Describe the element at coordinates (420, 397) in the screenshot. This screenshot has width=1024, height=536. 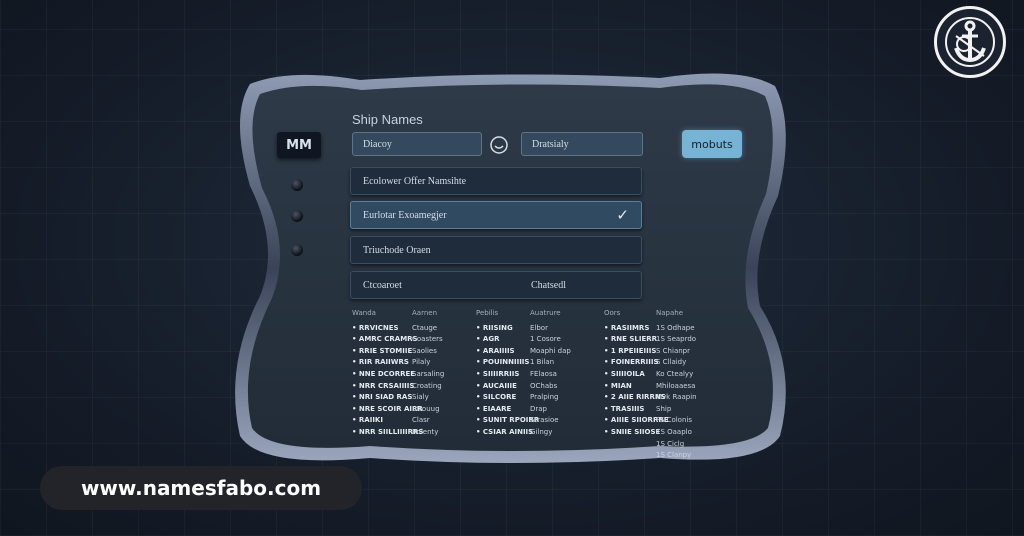
I see `table-cell: Sialy` at that location.